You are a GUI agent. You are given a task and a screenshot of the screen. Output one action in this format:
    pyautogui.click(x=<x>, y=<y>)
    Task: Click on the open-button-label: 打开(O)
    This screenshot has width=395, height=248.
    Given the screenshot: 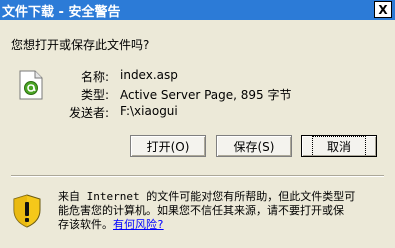 What is the action you would take?
    pyautogui.click(x=168, y=146)
    